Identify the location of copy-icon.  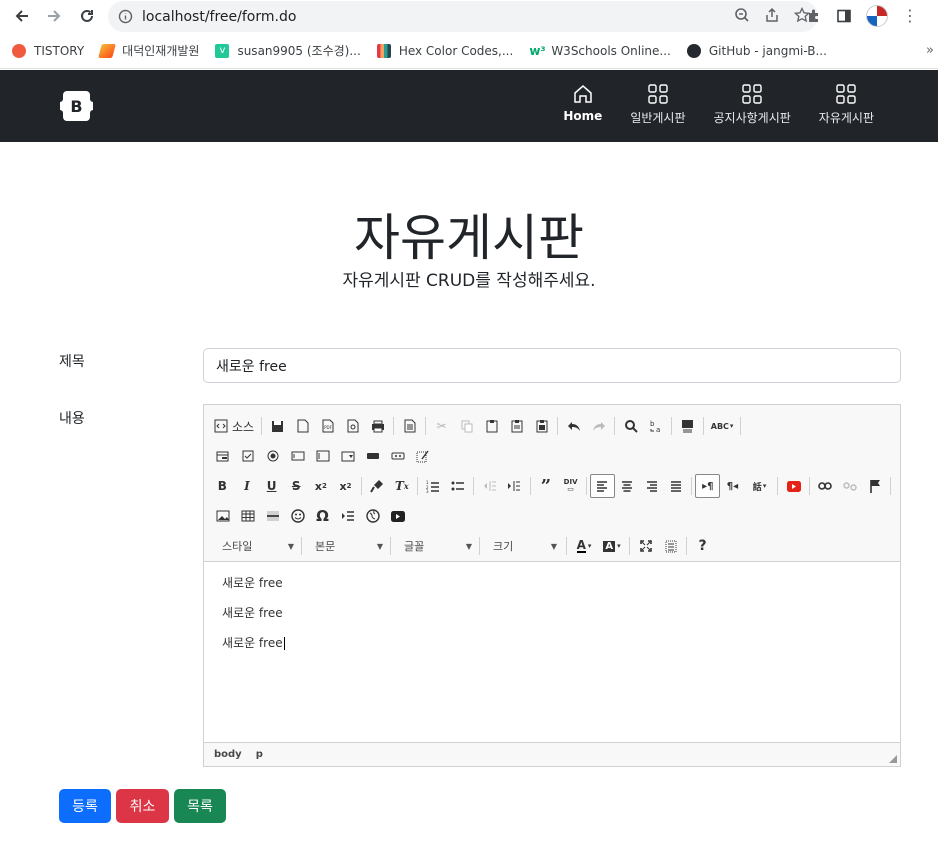
(466, 426).